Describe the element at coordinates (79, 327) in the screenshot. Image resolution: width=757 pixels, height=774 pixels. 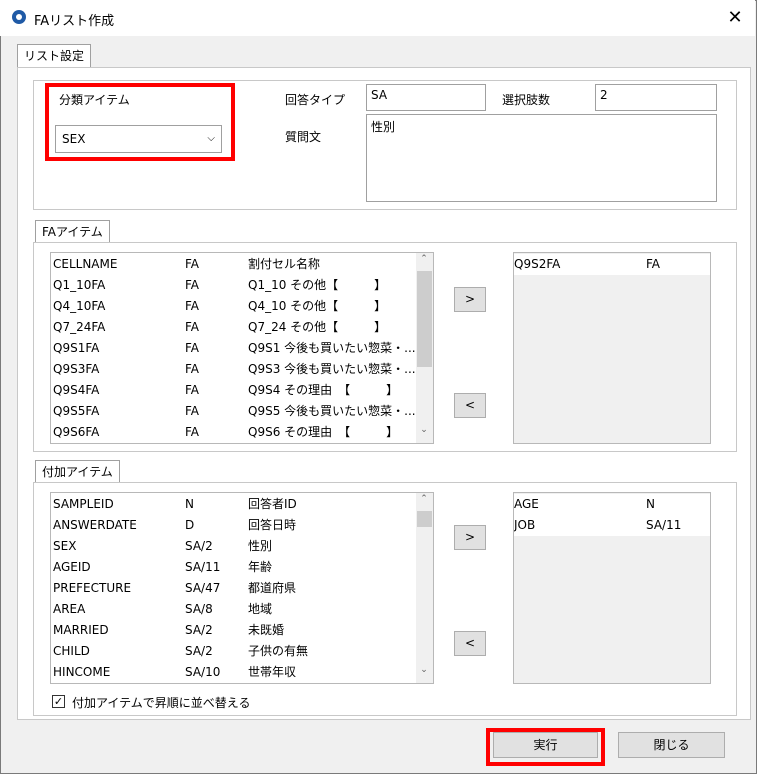
I see `item-name: Q7_24FA` at that location.